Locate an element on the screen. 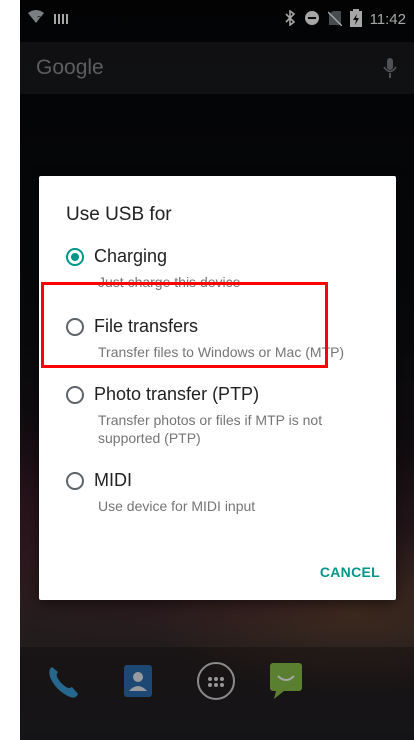 The image size is (414, 740). option-midi: MIDI Use device for MIDI input is located at coordinates (226, 492).